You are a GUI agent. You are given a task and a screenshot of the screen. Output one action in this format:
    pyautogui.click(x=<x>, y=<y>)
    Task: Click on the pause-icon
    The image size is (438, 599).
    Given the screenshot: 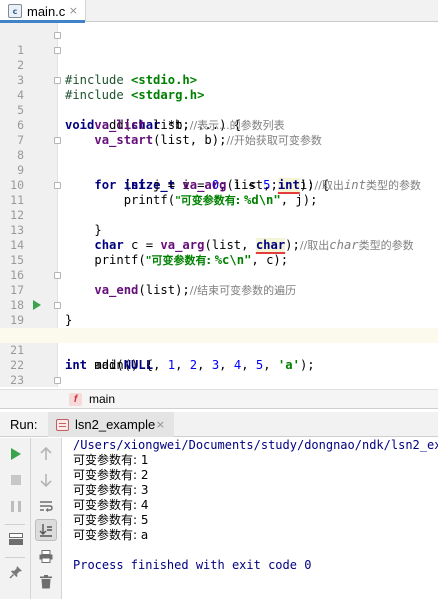 What is the action you would take?
    pyautogui.click(x=16, y=506)
    